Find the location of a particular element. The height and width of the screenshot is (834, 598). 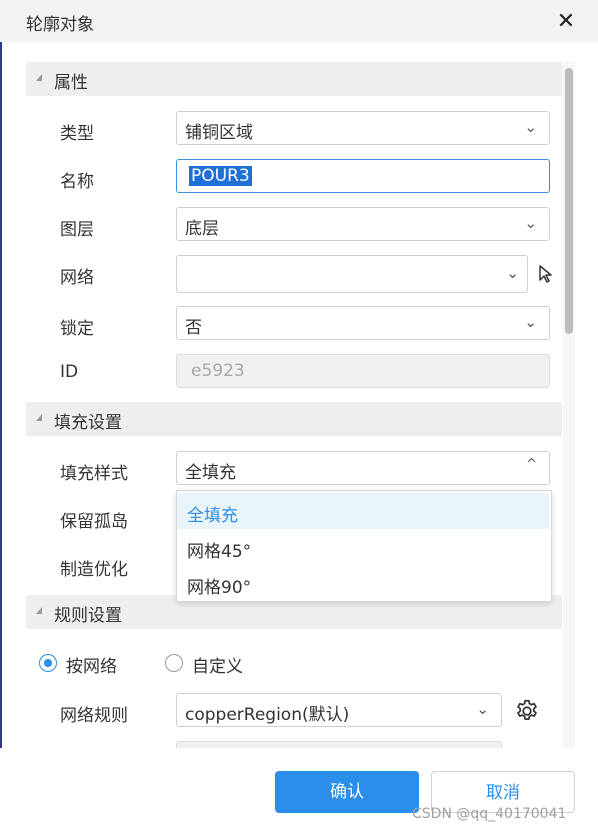

lock-label: 锁定 is located at coordinates (77, 329).